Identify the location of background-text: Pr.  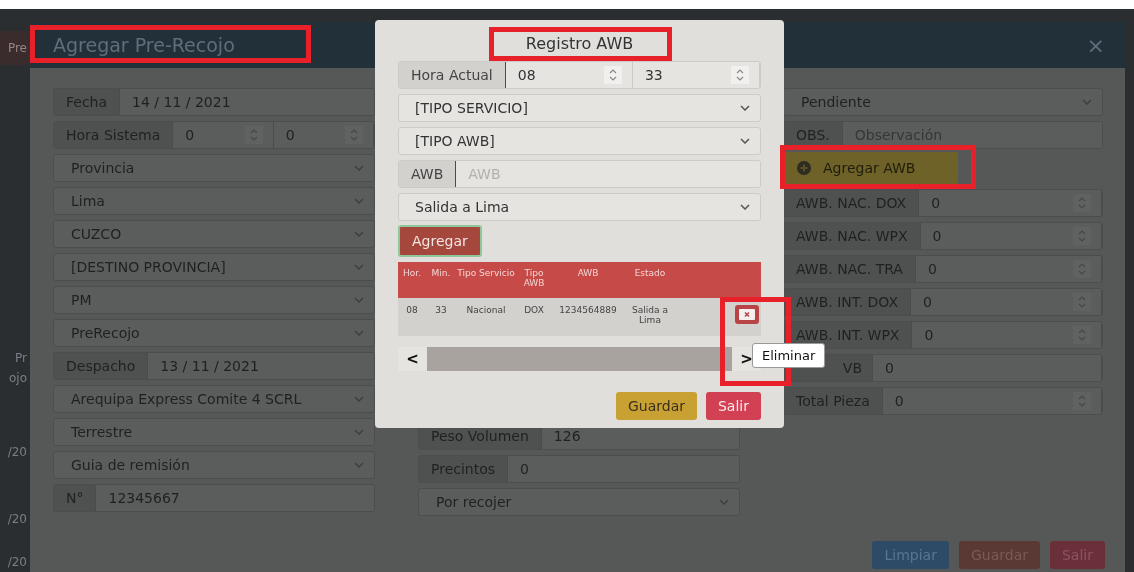
(21, 358).